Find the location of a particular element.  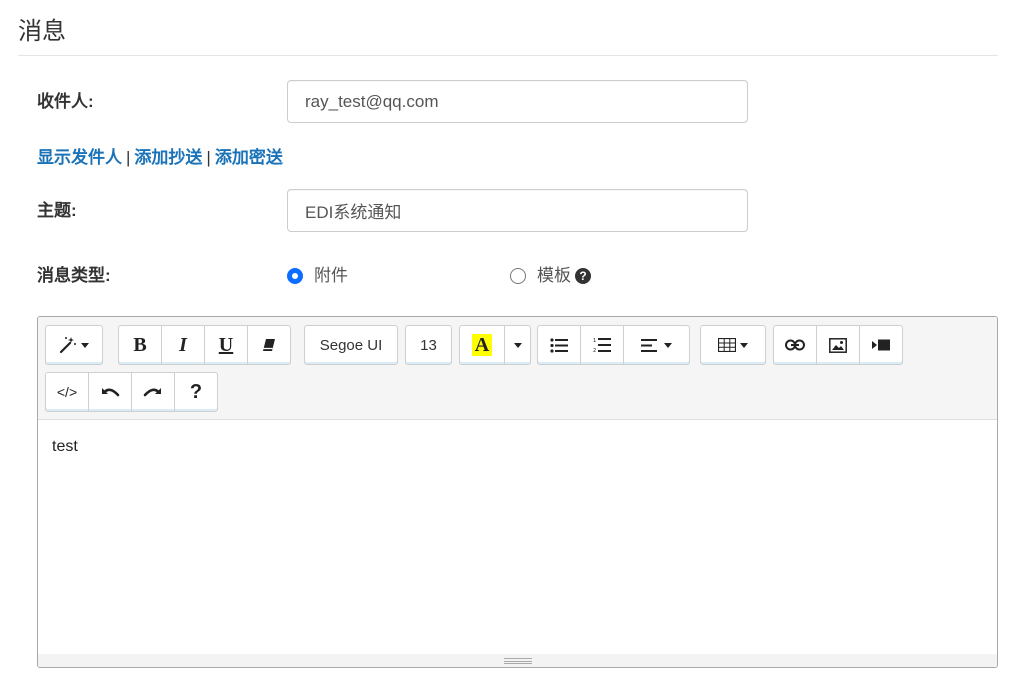

editor-toolbar: B I U Segoe UI 13 A 1 2 </> ? is located at coordinates (517, 368).